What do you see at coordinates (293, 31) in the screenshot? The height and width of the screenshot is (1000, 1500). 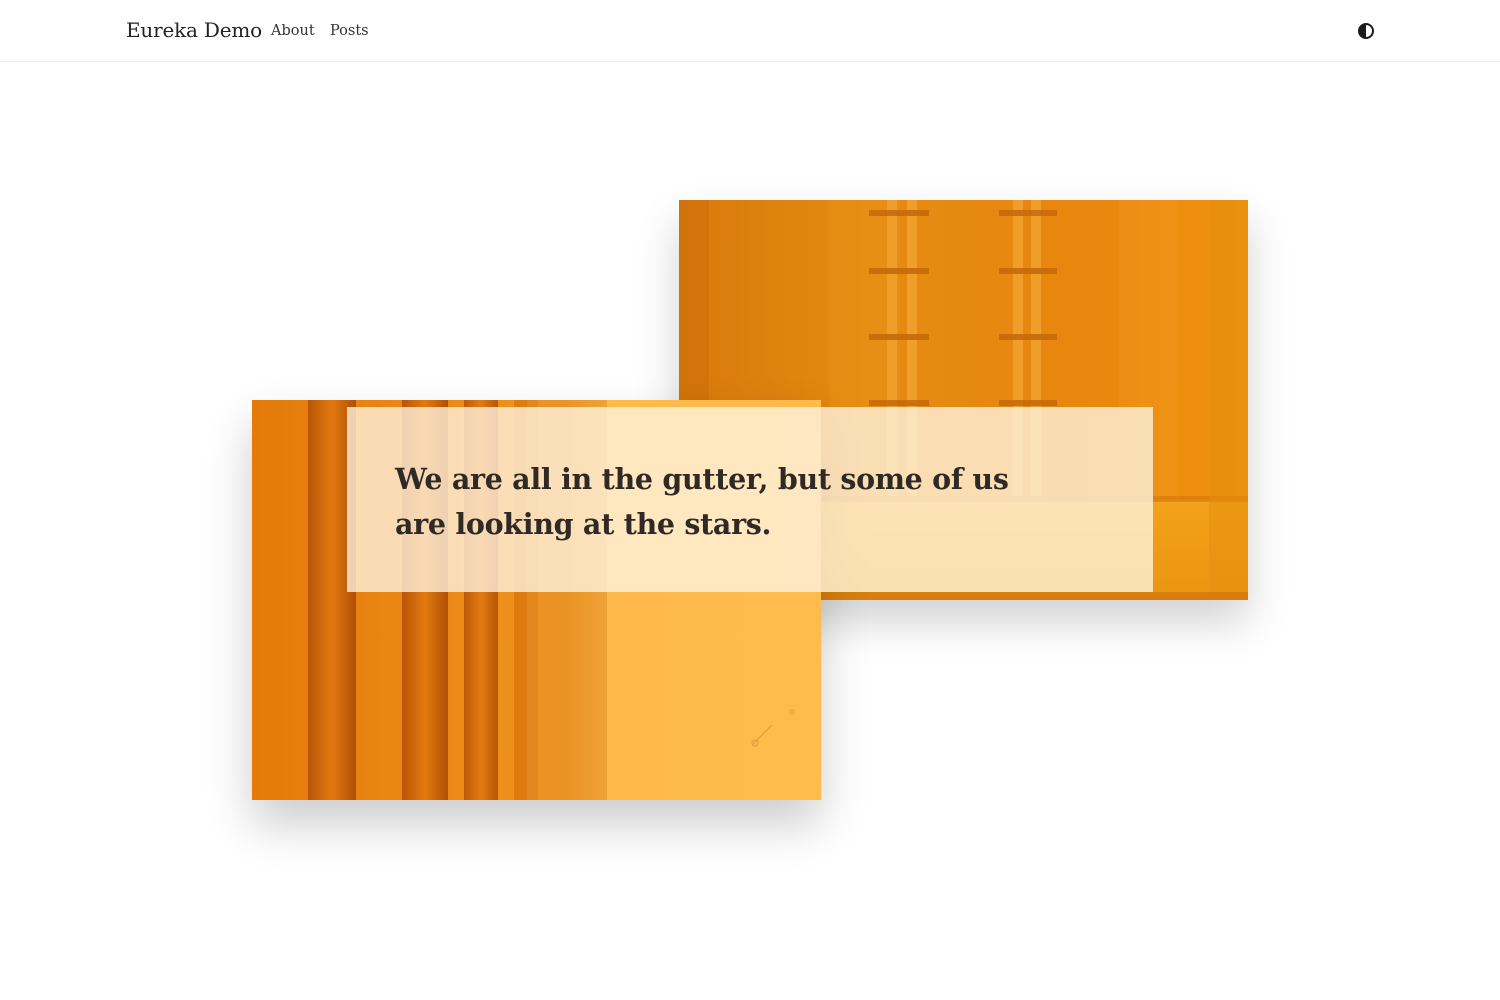 I see `nav-link-about: About` at bounding box center [293, 31].